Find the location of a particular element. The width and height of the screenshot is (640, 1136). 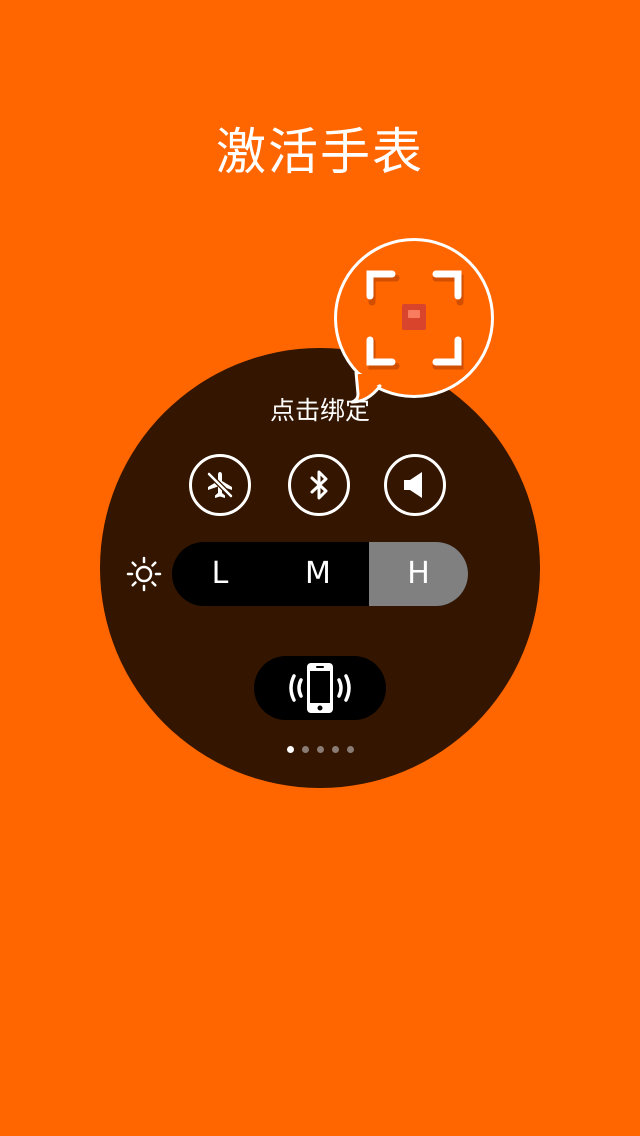

sun-icon is located at coordinates (144, 574).